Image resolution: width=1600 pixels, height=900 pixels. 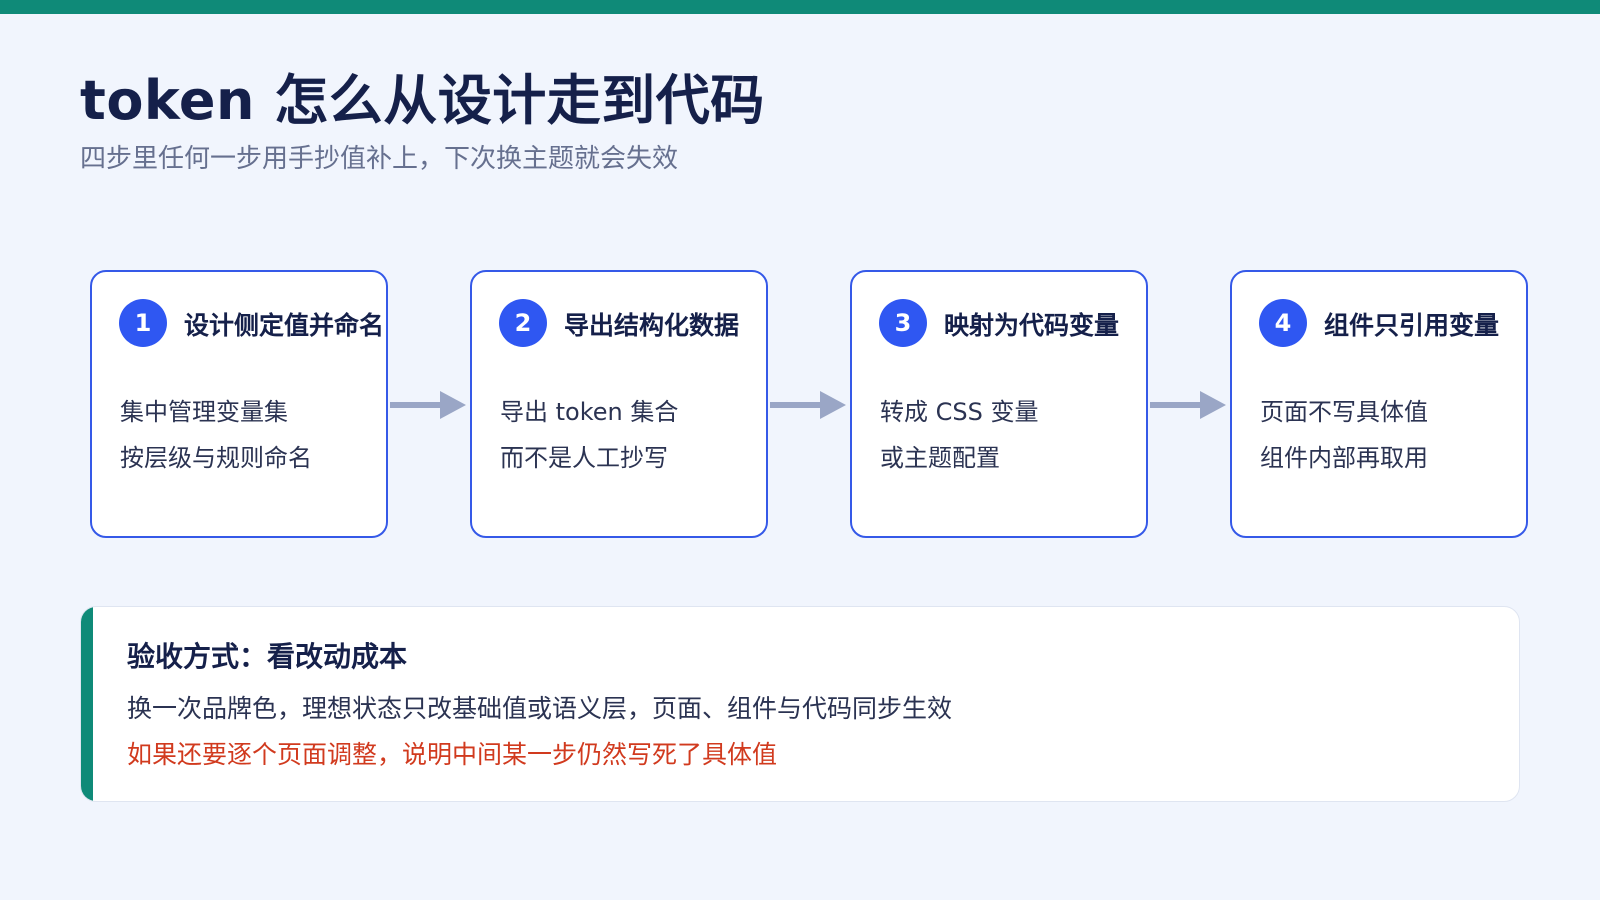 What do you see at coordinates (589, 412) in the screenshot?
I see `step-description-line: 导出 token 集合` at bounding box center [589, 412].